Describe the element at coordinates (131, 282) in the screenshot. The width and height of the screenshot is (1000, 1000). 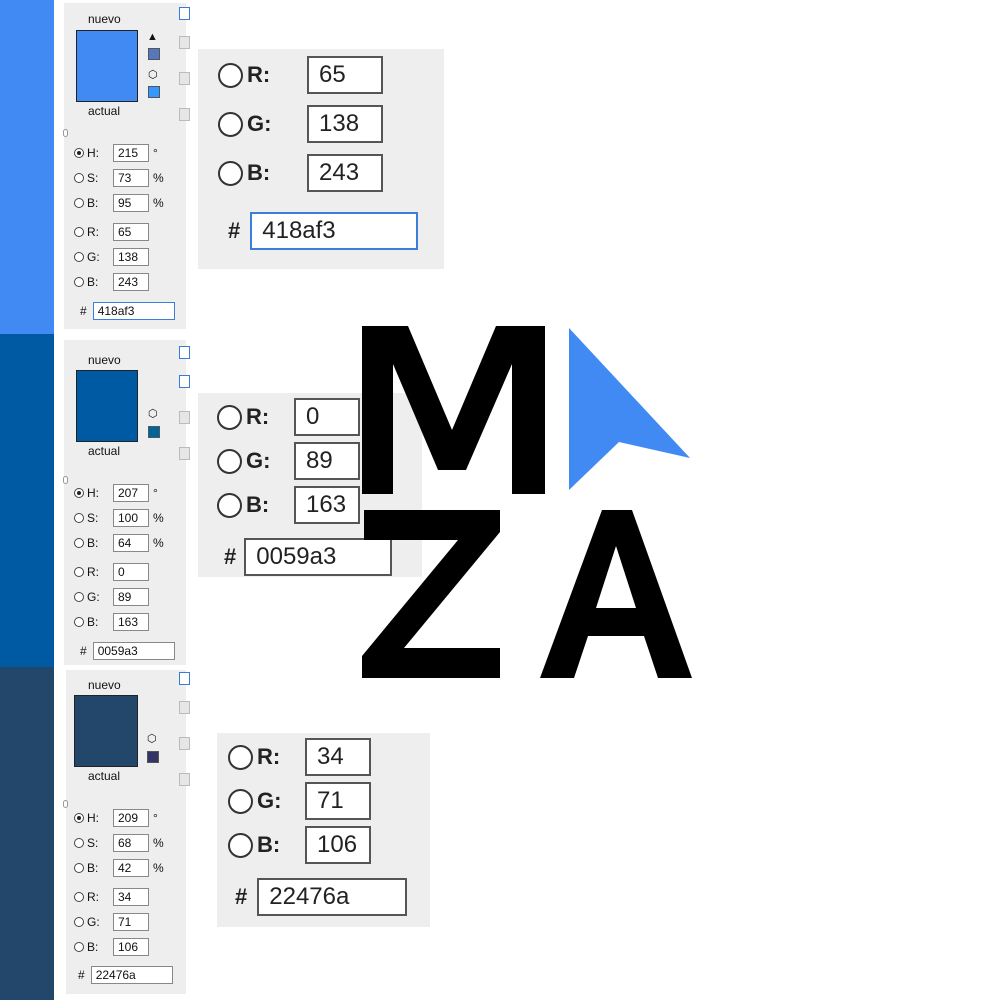
I see `b-field: 243` at that location.